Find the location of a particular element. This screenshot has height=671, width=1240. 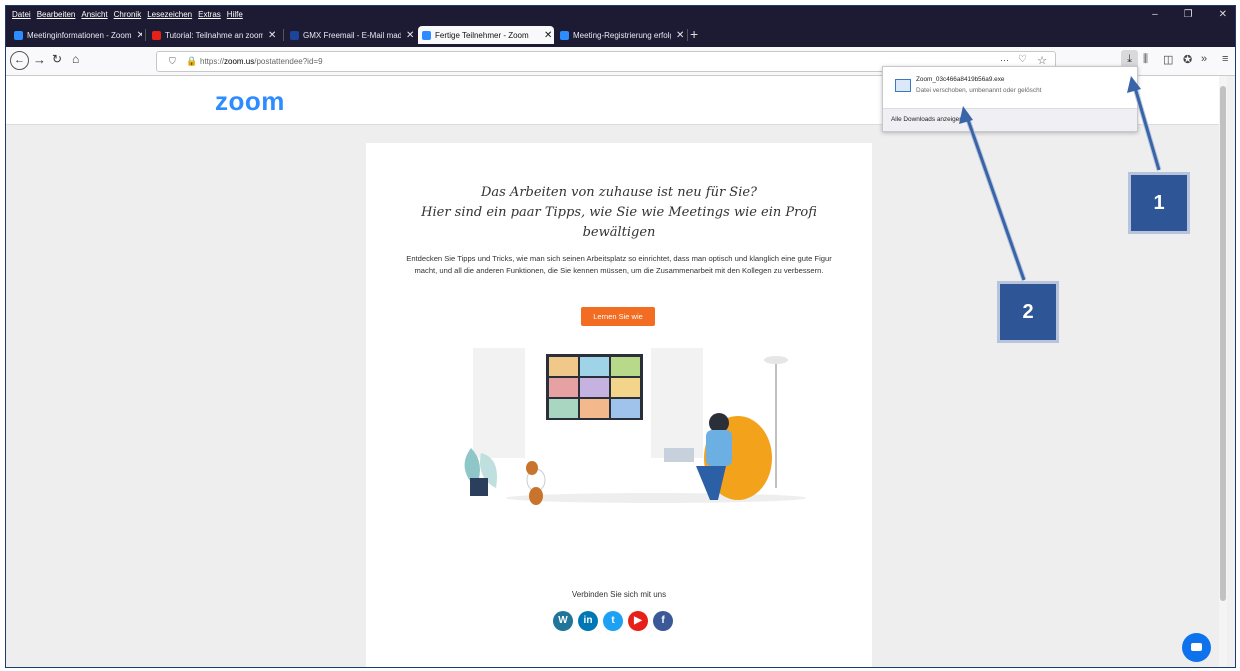

callout-1: 1 is located at coordinates (1159, 203).